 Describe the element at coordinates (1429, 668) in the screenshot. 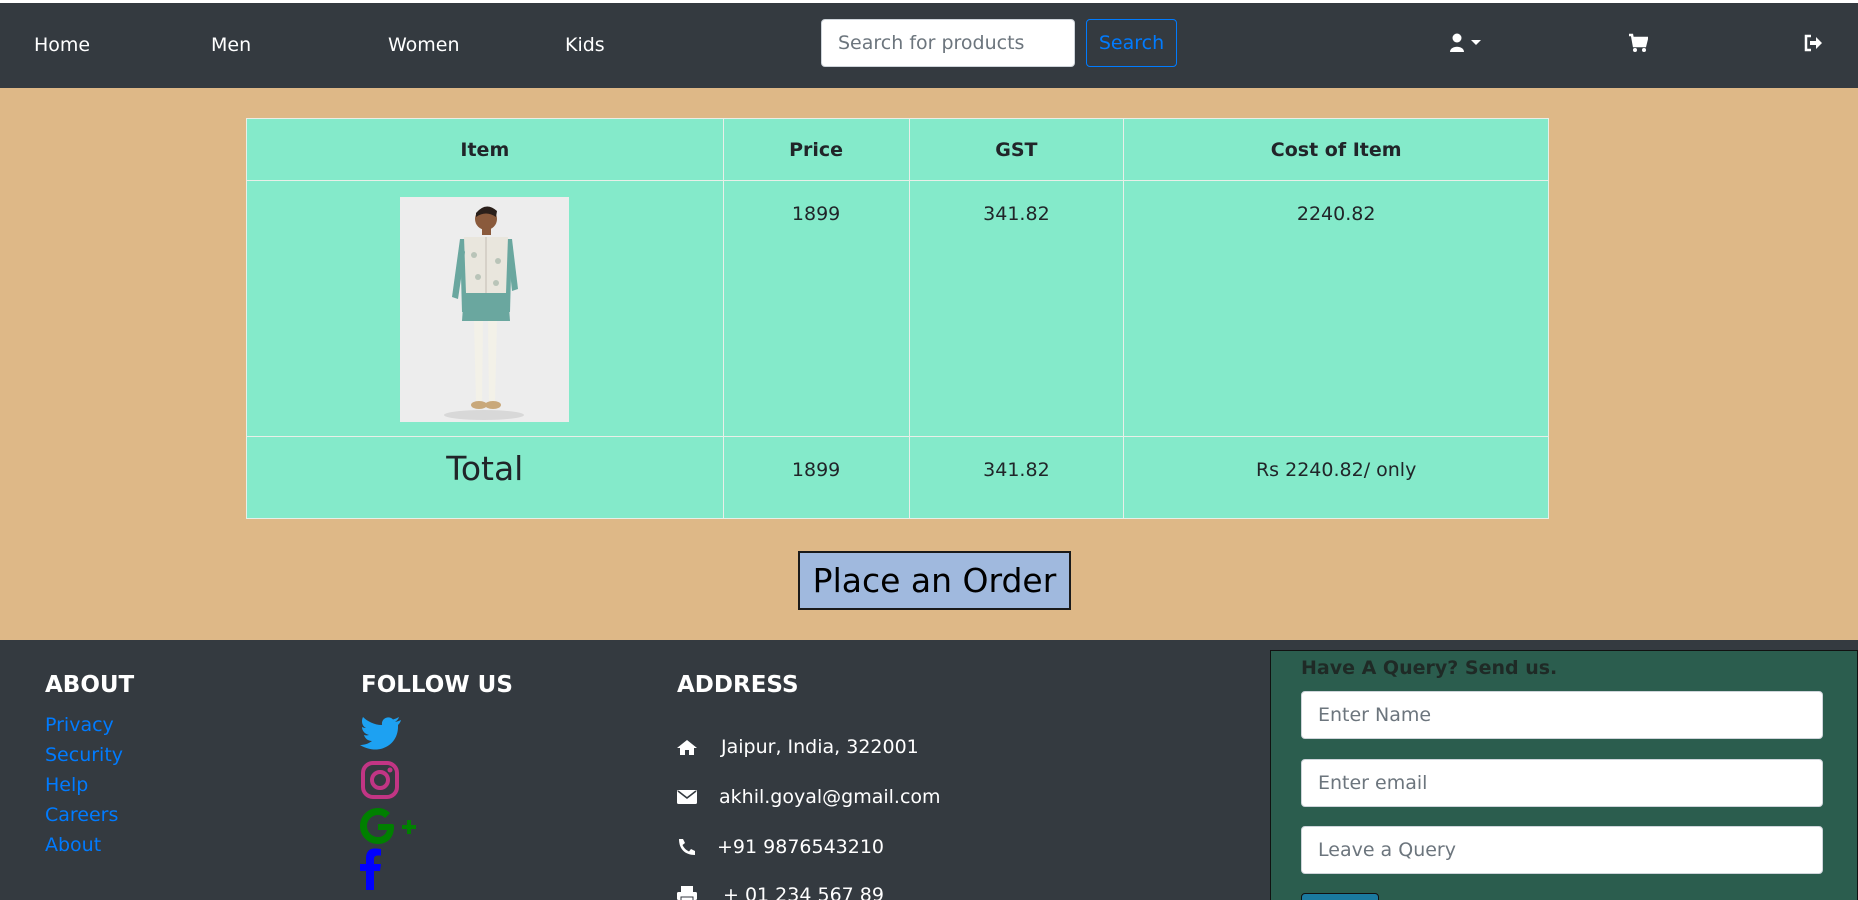

I see `query-title: Have A Query? Send us.` at that location.